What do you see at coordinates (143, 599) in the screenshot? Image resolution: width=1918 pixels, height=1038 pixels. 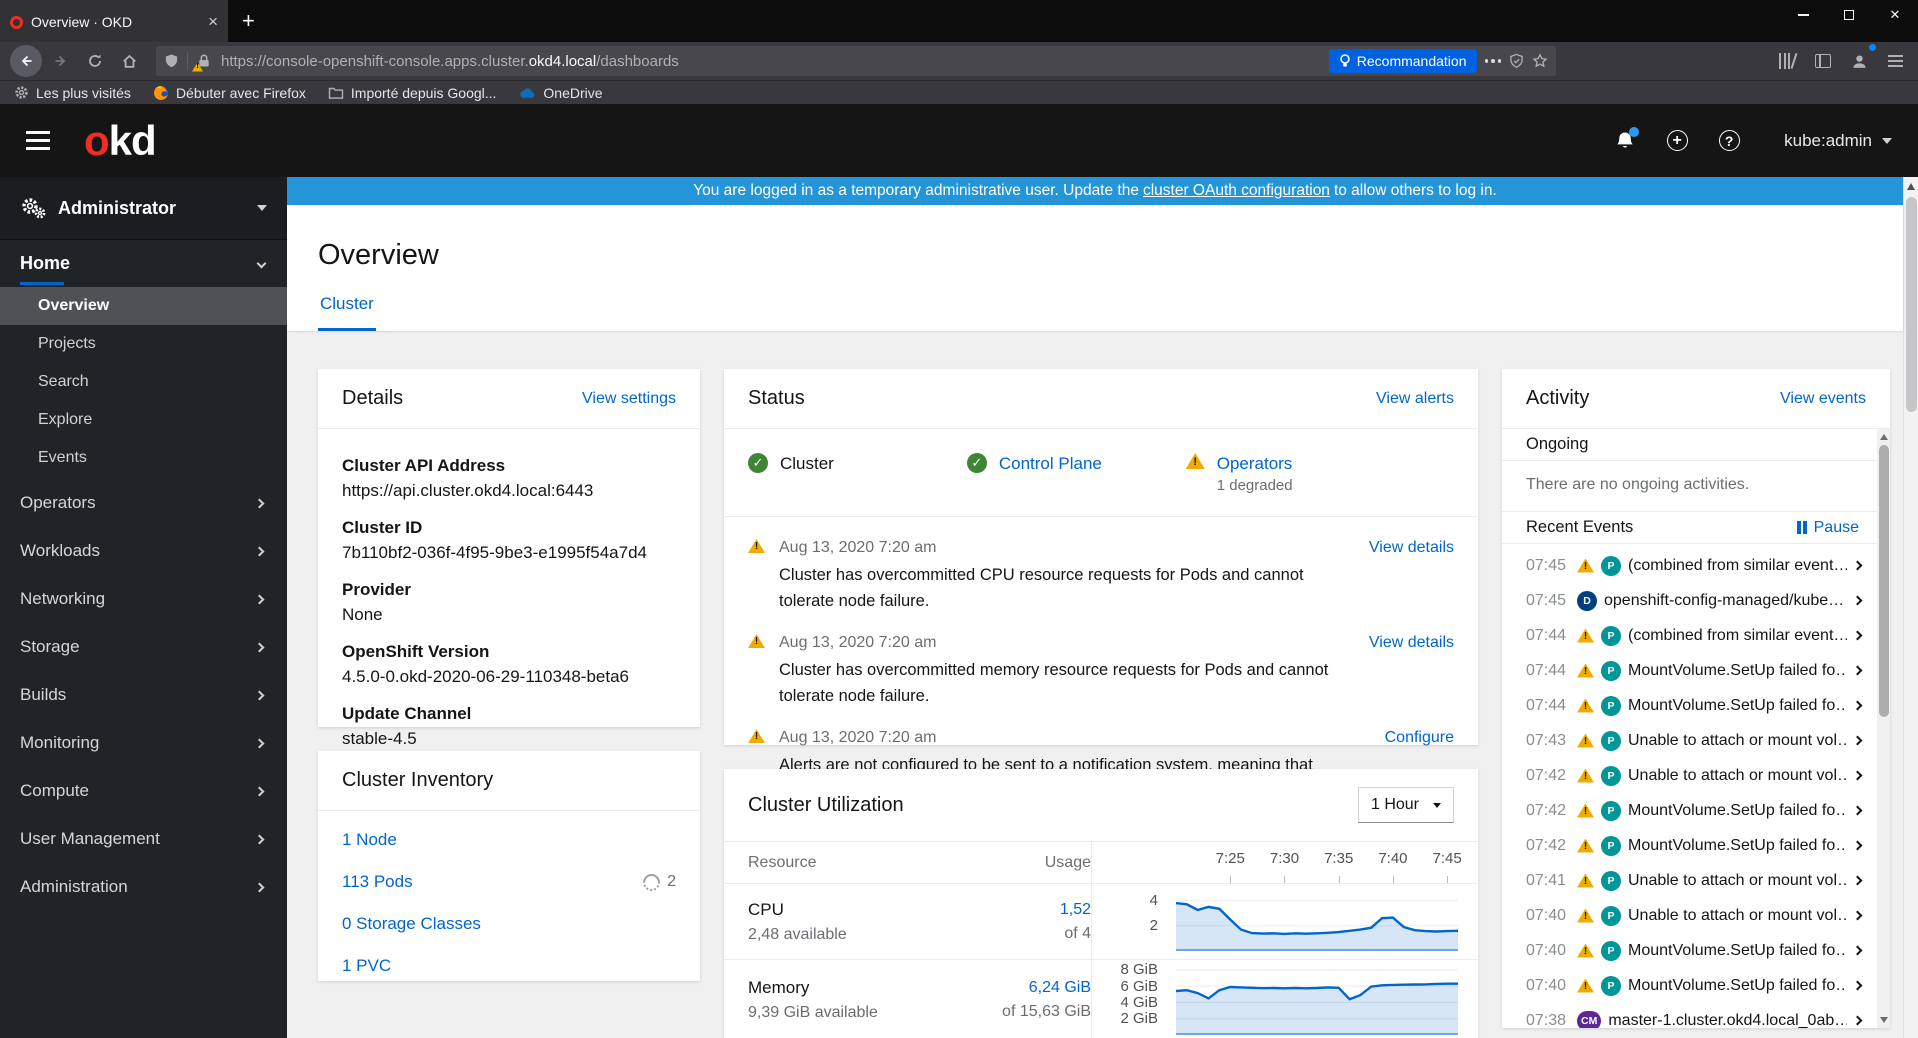 I see `sidebar-section-networking: Networking` at bounding box center [143, 599].